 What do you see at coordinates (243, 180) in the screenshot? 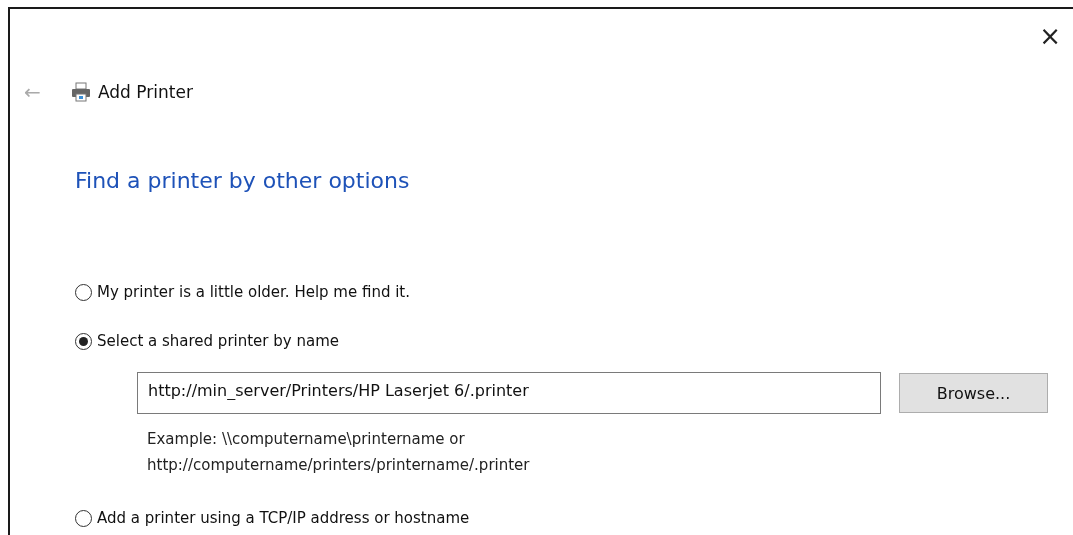
I see `page-heading: Find a printer by other options` at bounding box center [243, 180].